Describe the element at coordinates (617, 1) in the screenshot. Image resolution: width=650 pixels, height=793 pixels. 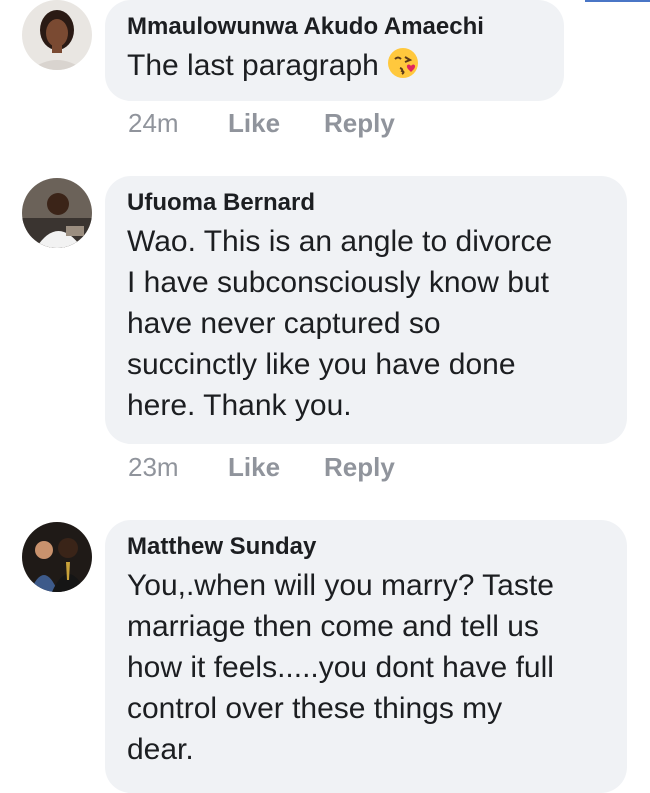
I see `top-divider` at that location.